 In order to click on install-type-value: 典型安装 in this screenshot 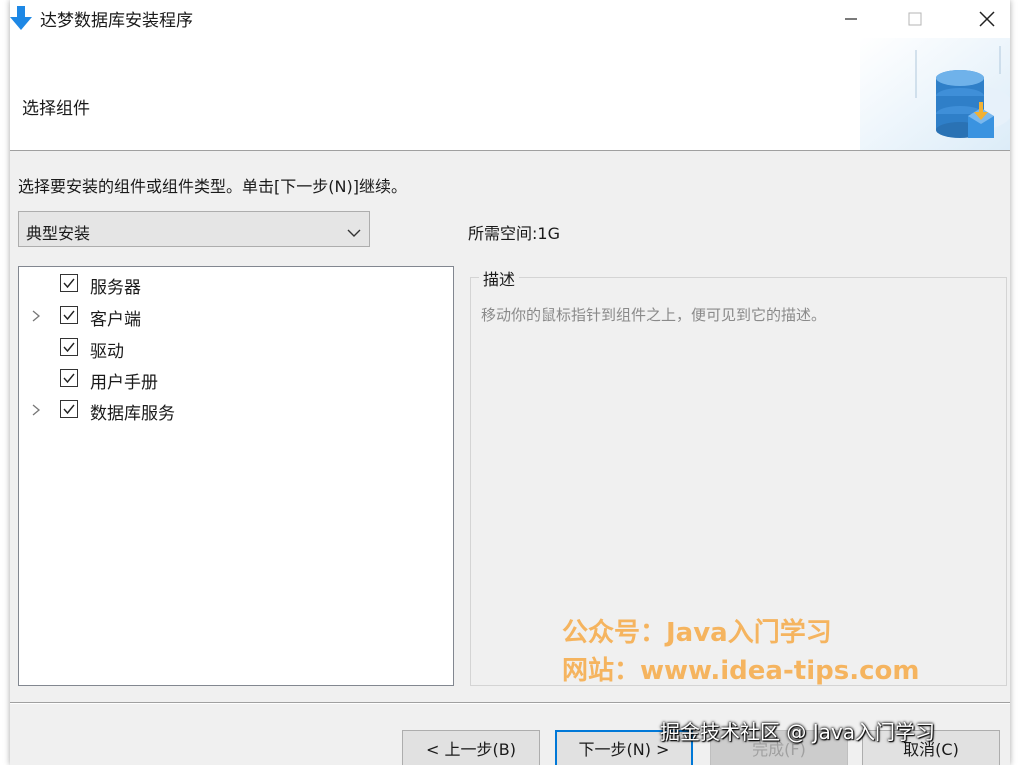, I will do `click(58, 233)`.